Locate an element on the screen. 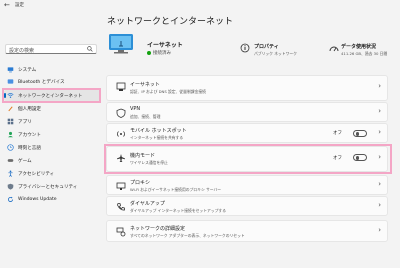 The width and height of the screenshot is (400, 268). card-subtitle: インターネット接続を共有する is located at coordinates (157, 137).